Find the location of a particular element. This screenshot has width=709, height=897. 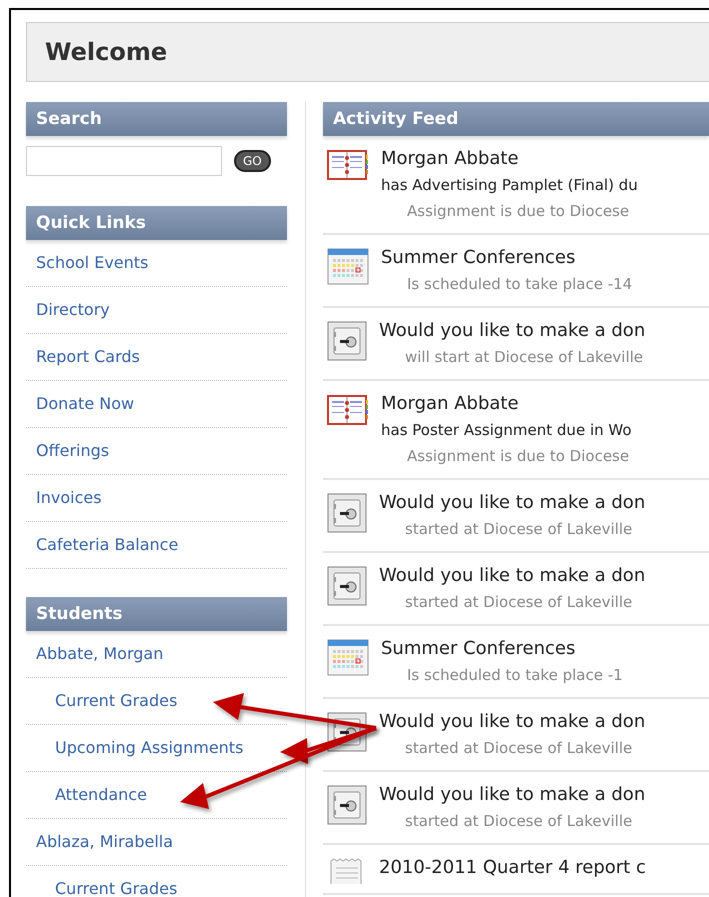

quick-link: Directory is located at coordinates (156, 310).